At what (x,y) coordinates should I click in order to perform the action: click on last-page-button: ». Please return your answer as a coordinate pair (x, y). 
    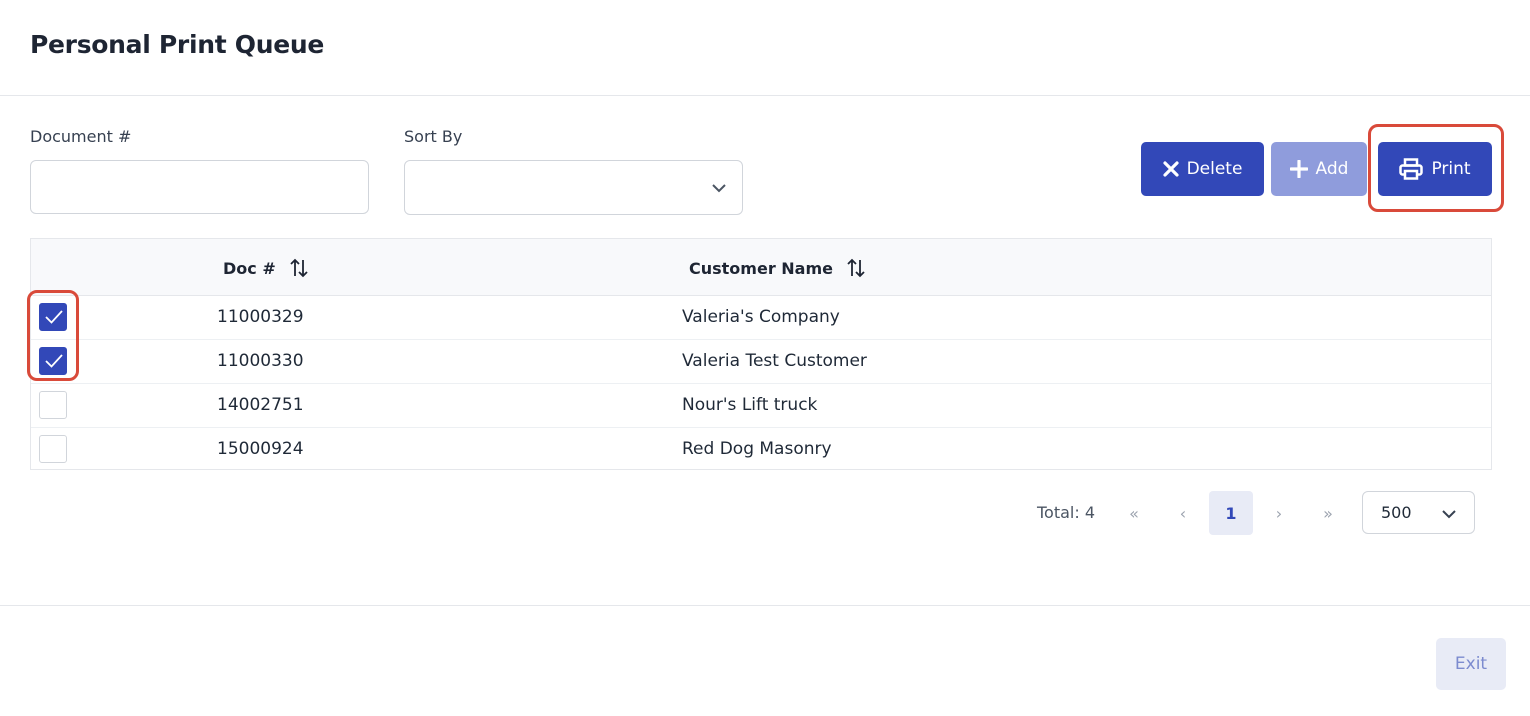
    Looking at the image, I should click on (1328, 513).